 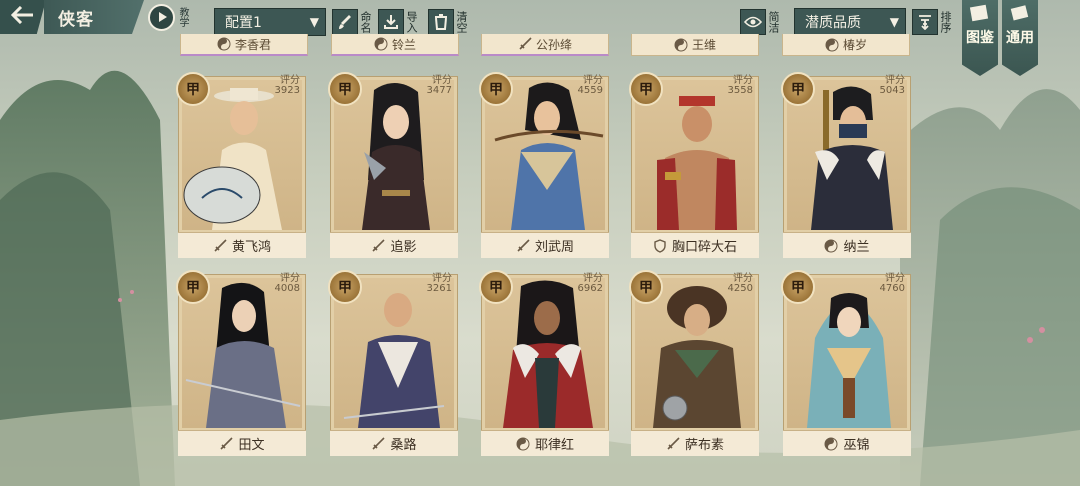 What do you see at coordinates (660, 245) in the screenshot?
I see `shield-icon` at bounding box center [660, 245].